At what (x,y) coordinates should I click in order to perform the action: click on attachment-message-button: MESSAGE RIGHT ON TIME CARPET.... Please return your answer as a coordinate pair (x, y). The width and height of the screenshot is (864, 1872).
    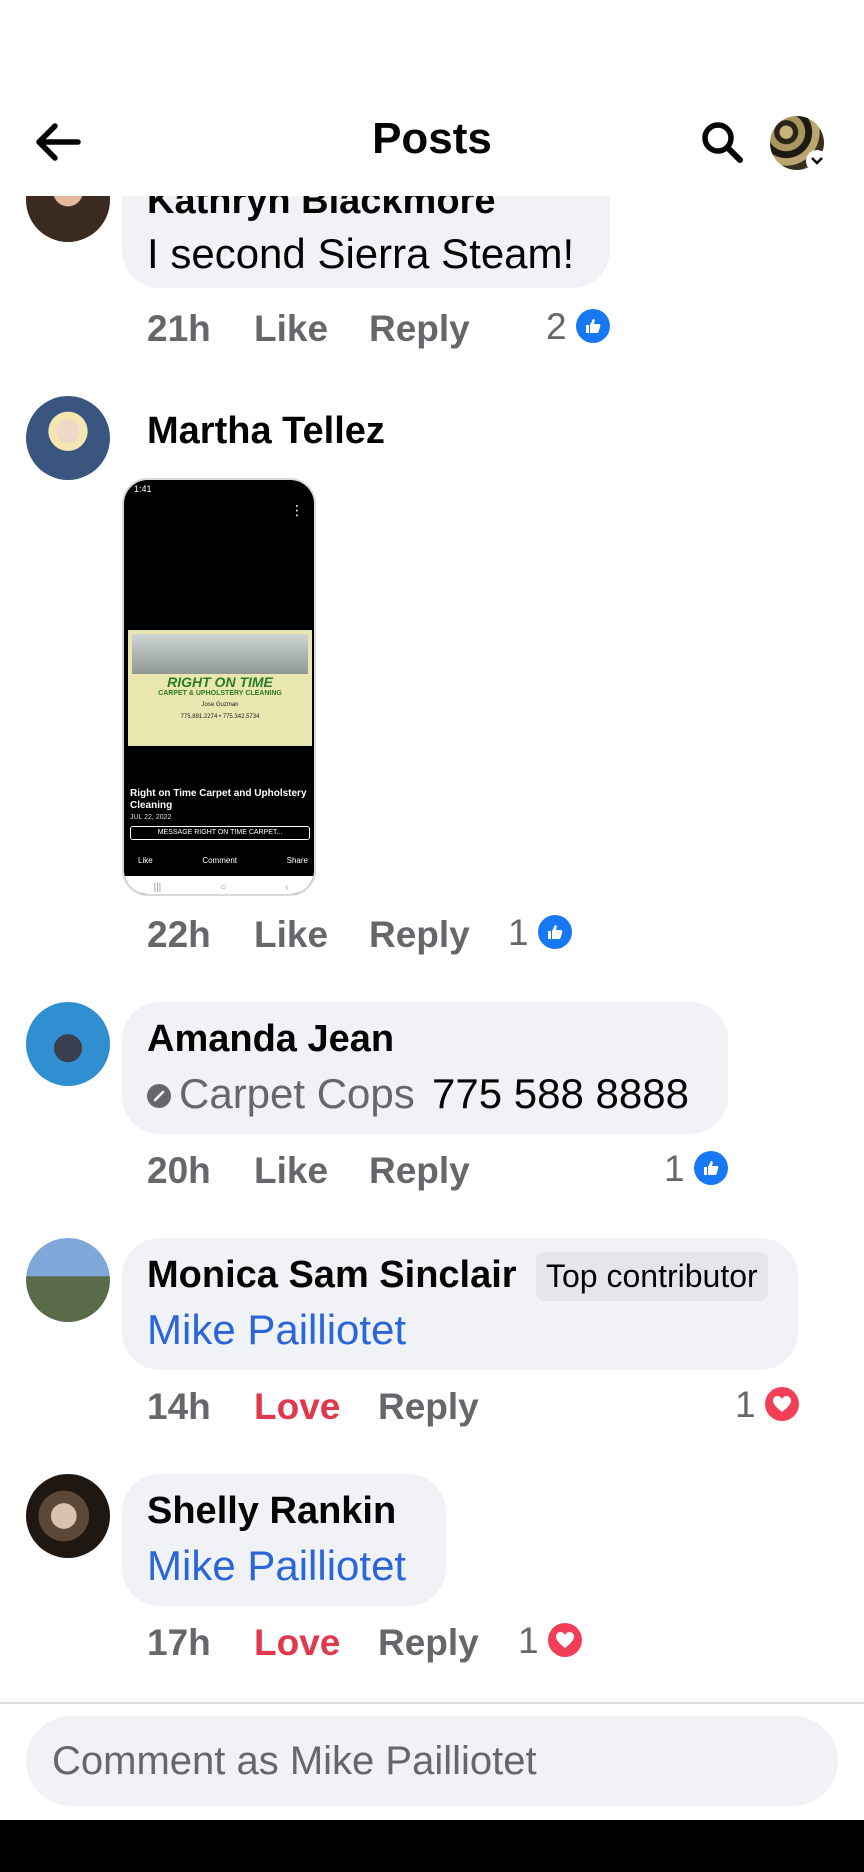
    Looking at the image, I should click on (220, 833).